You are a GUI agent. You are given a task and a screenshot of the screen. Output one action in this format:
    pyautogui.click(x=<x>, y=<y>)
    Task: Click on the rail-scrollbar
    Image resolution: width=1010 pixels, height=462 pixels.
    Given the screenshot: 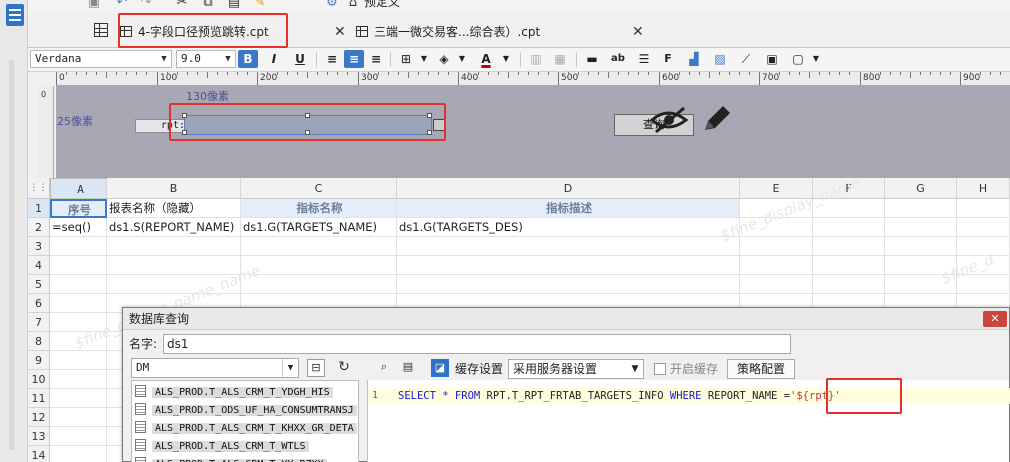 What is the action you would take?
    pyautogui.click(x=11, y=255)
    